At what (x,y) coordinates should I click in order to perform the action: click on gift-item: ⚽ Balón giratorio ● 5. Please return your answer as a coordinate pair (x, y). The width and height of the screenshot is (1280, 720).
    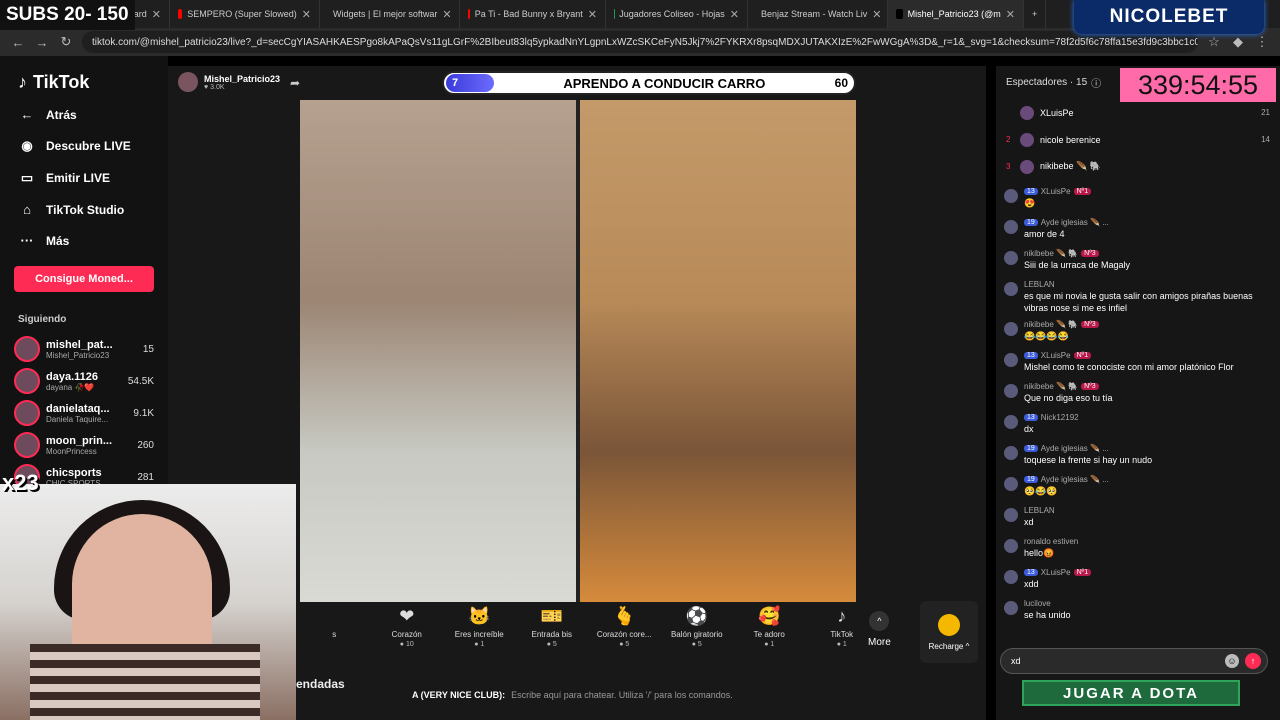
    Looking at the image, I should click on (697, 636).